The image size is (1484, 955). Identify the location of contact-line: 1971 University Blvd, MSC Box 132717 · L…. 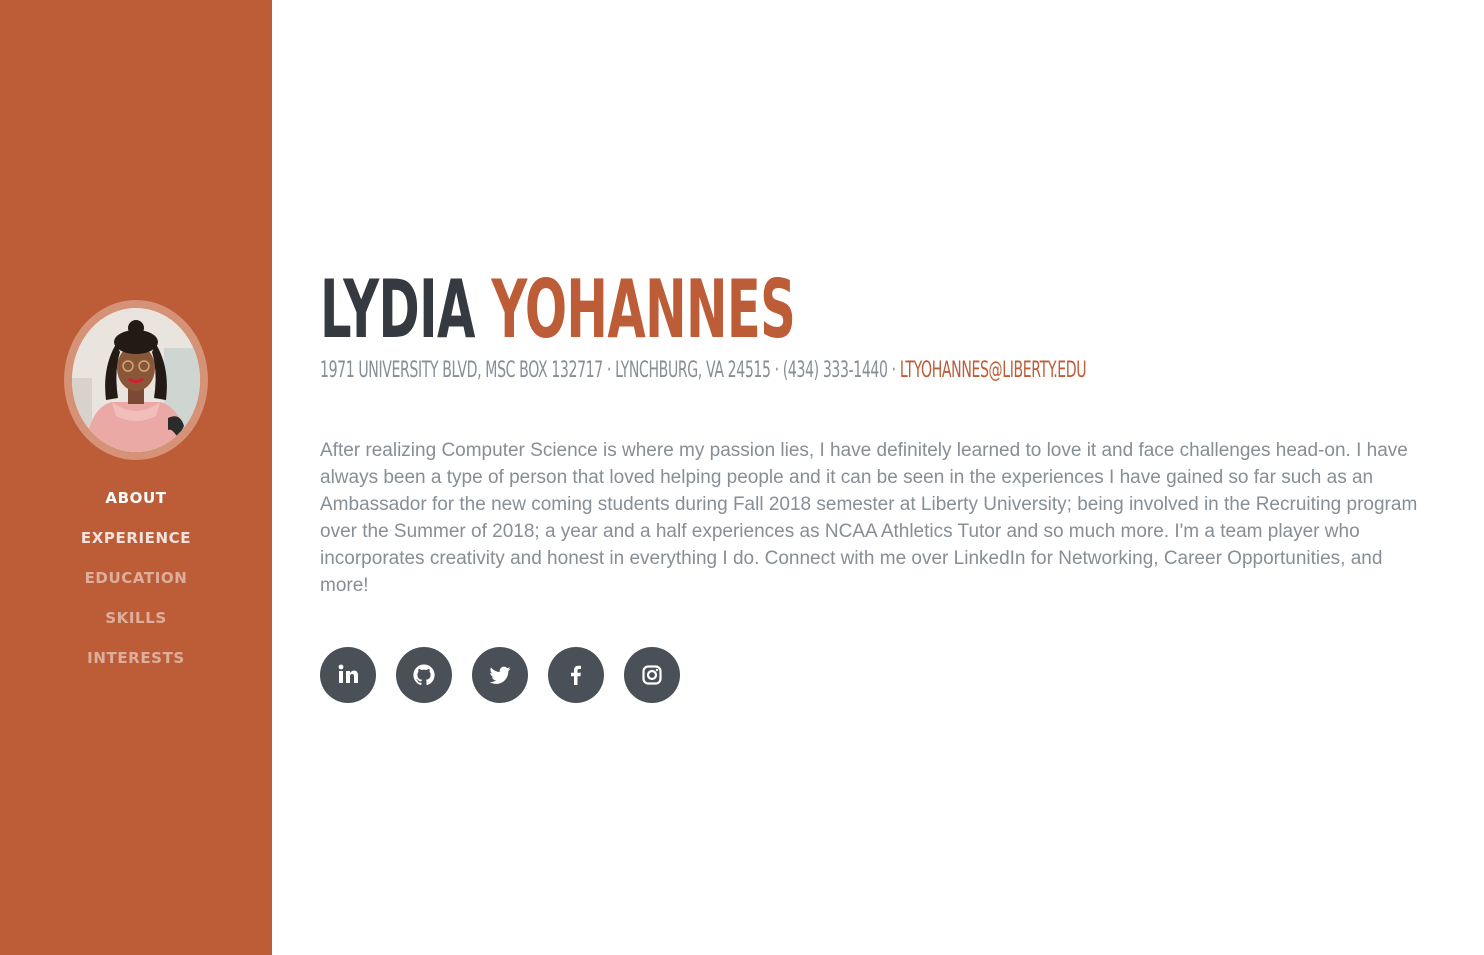
(703, 371).